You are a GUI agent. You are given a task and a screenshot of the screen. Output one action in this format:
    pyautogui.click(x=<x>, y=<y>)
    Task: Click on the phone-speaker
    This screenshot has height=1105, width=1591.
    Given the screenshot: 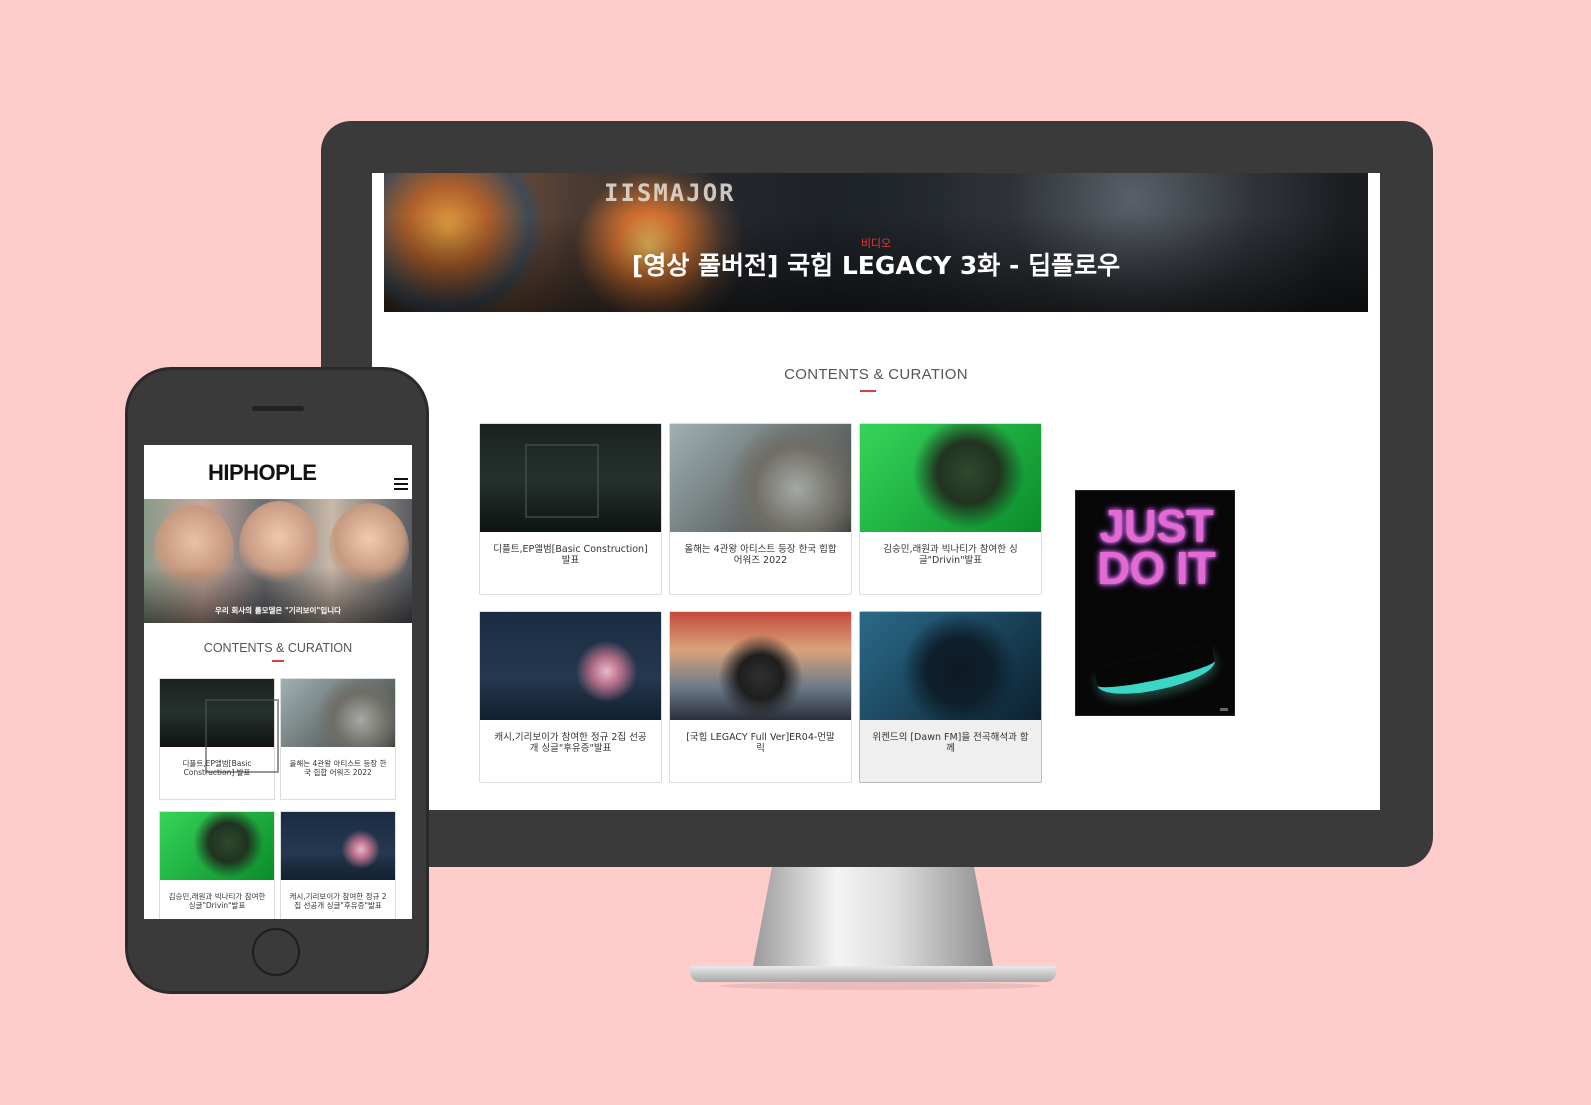 What is the action you would take?
    pyautogui.click(x=278, y=408)
    